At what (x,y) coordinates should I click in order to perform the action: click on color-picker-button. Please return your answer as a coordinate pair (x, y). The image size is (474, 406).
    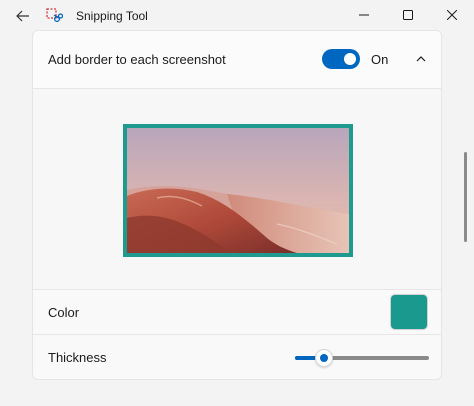
    Looking at the image, I should click on (409, 312).